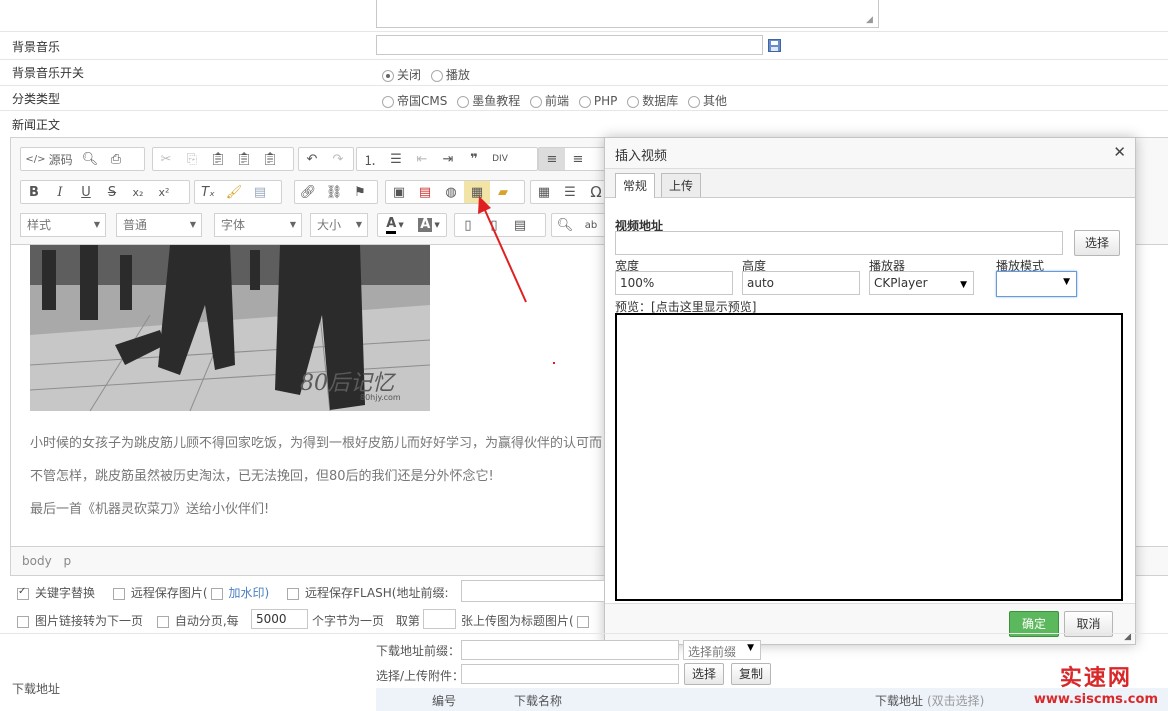  I want to click on watermark-checkbox, so click(216, 593).